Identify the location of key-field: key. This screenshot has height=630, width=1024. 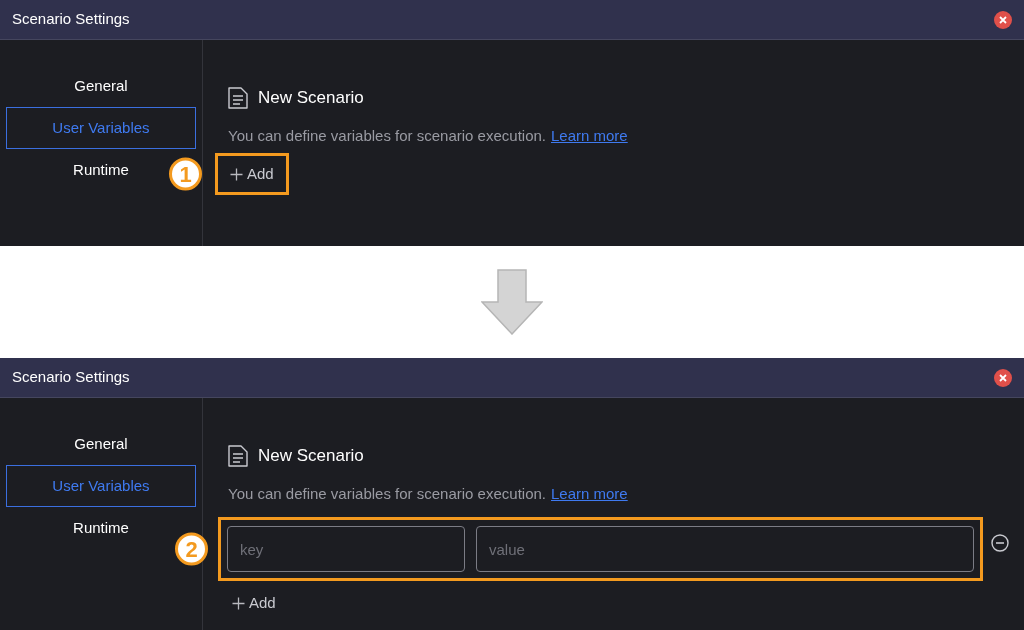
(346, 549).